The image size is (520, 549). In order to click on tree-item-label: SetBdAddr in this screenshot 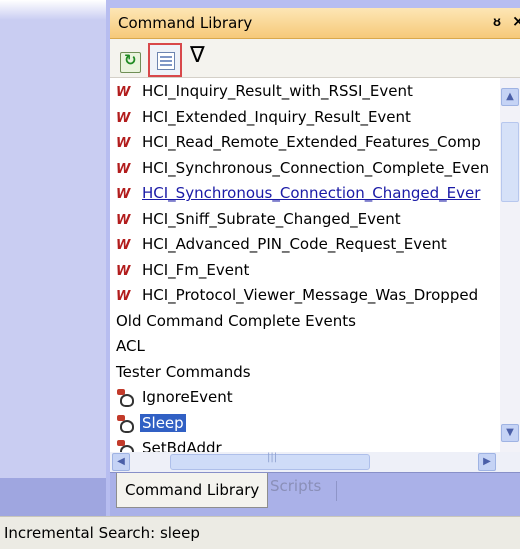, I will do `click(182, 445)`.